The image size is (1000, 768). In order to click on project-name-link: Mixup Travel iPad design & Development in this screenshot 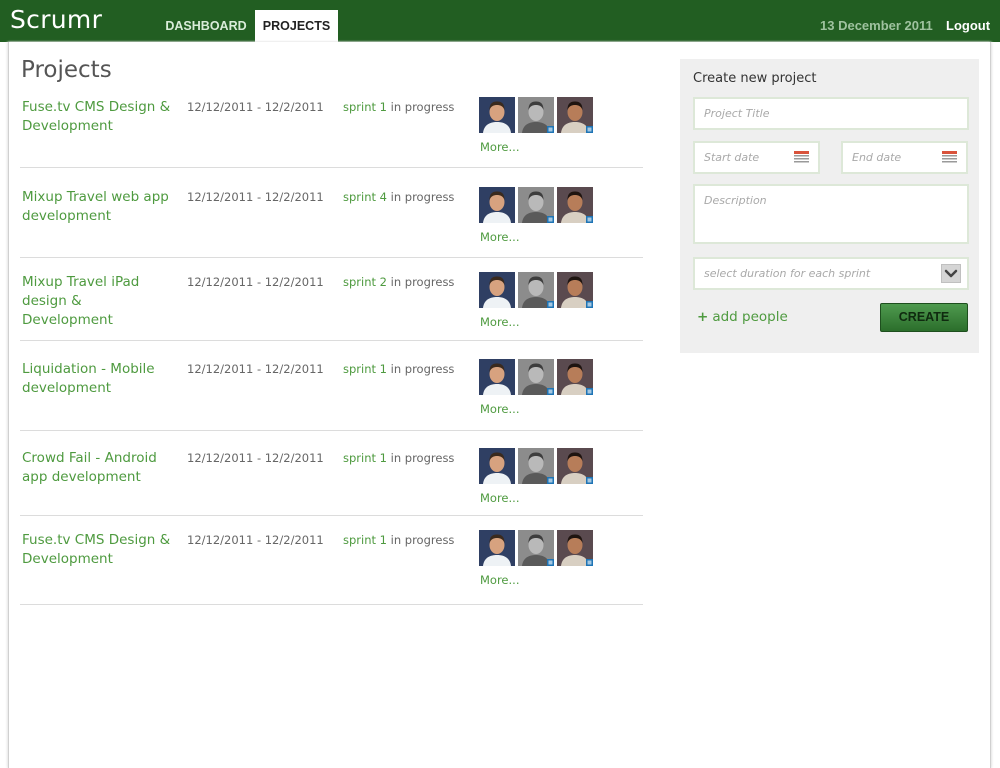, I will do `click(97, 301)`.